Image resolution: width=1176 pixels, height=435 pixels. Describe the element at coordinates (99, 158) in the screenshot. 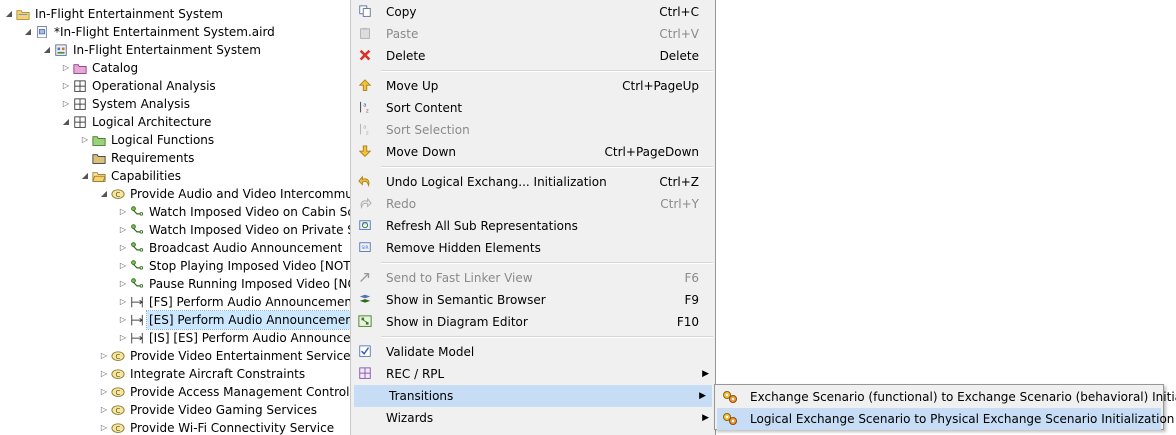

I see `folder-dark-icon` at that location.